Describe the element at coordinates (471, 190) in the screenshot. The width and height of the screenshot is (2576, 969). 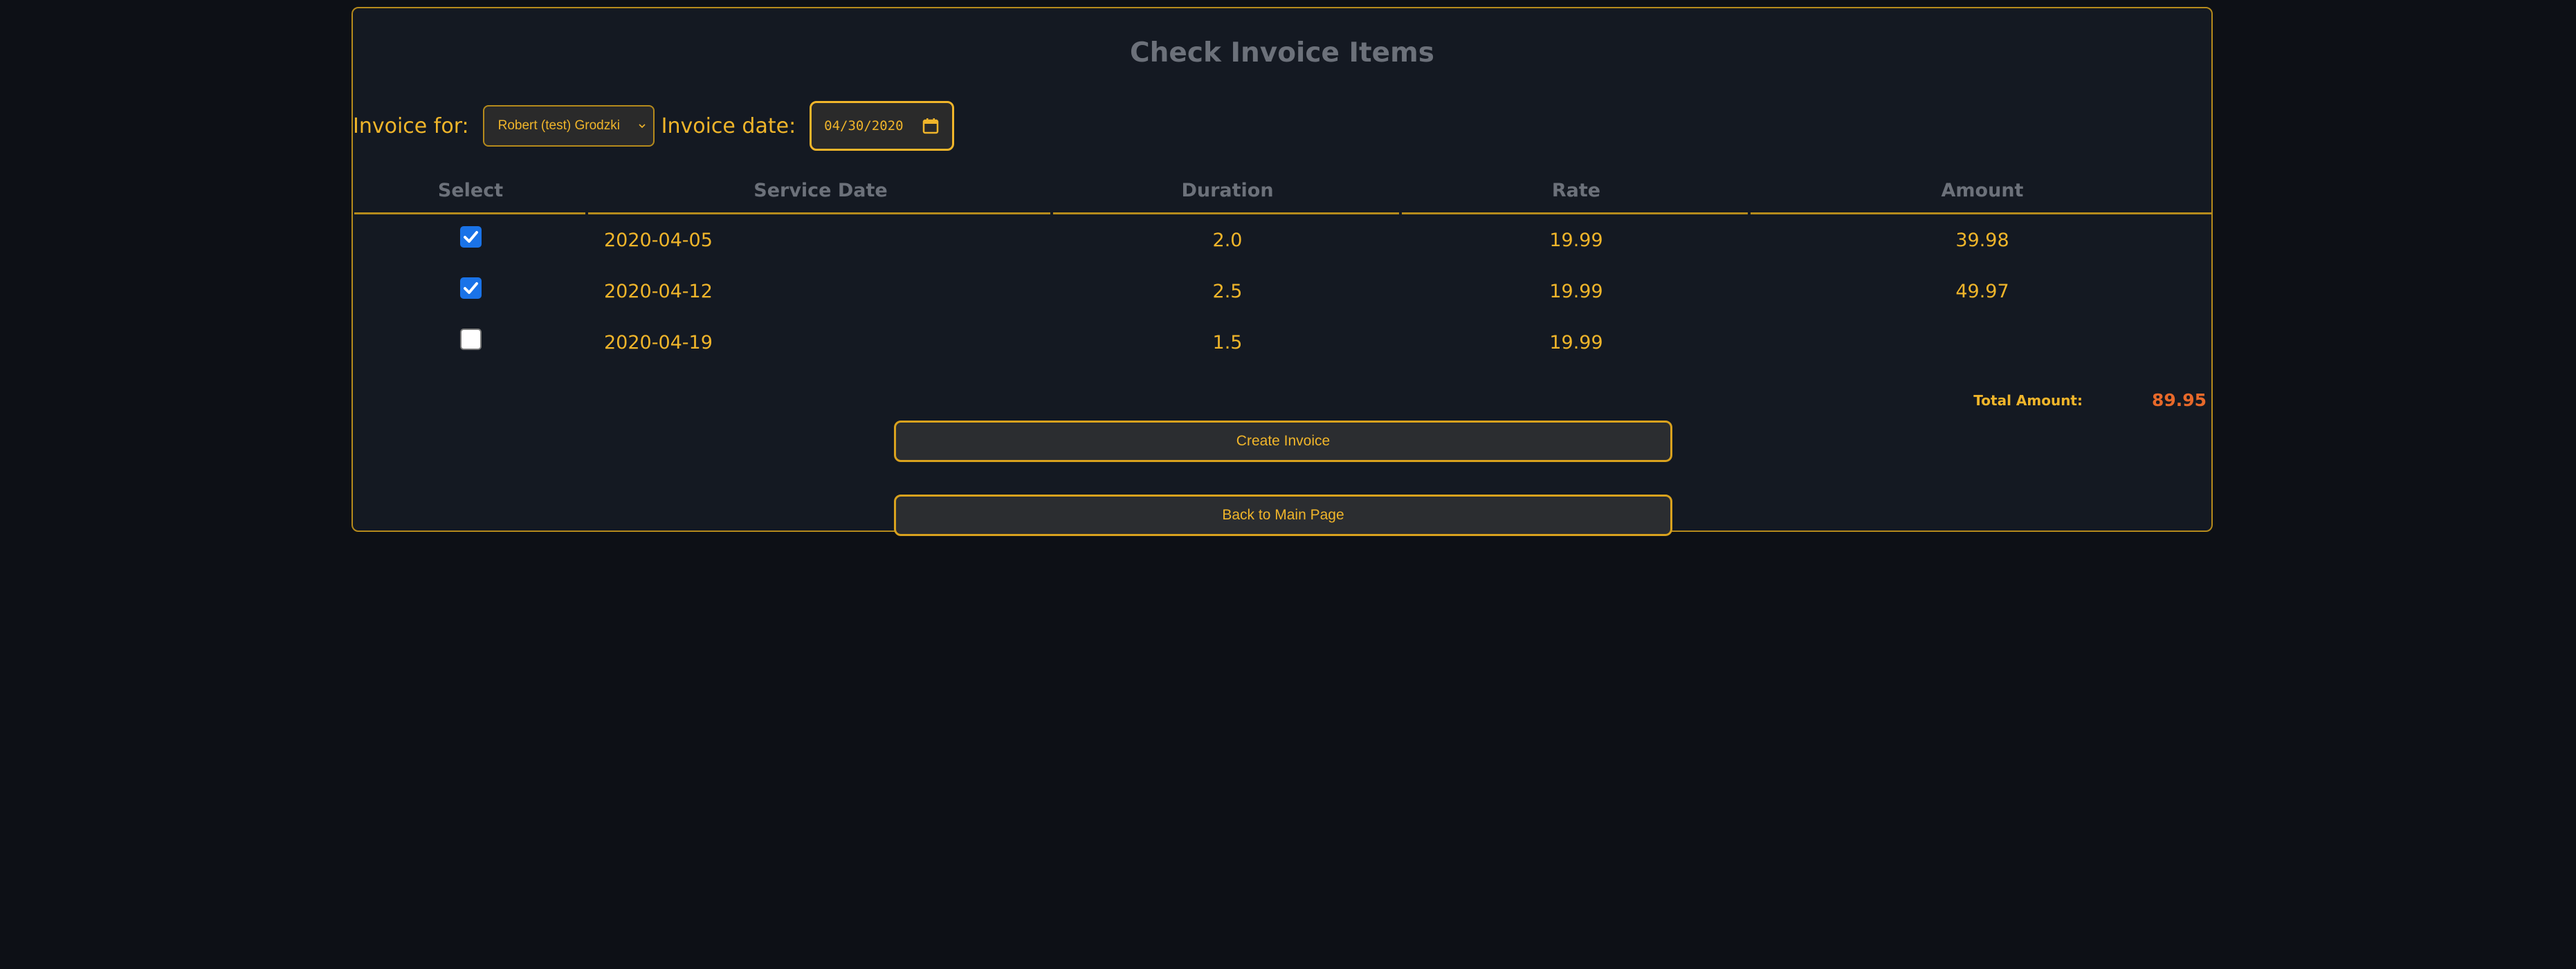
I see `header-select: Select` at that location.